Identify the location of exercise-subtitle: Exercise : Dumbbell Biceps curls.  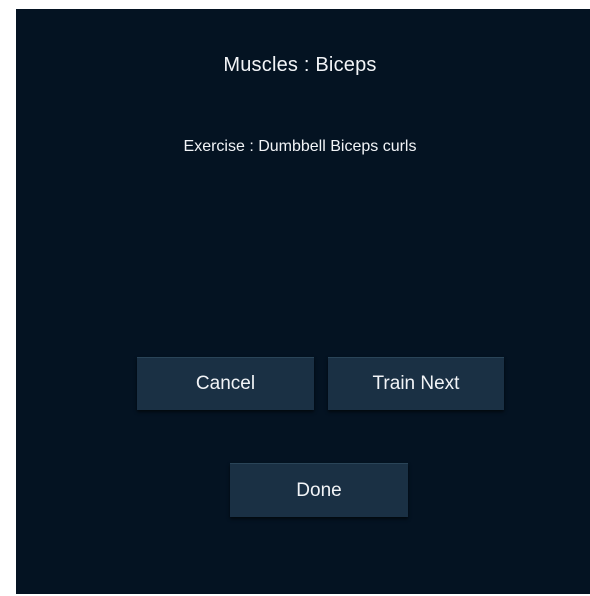
(300, 146).